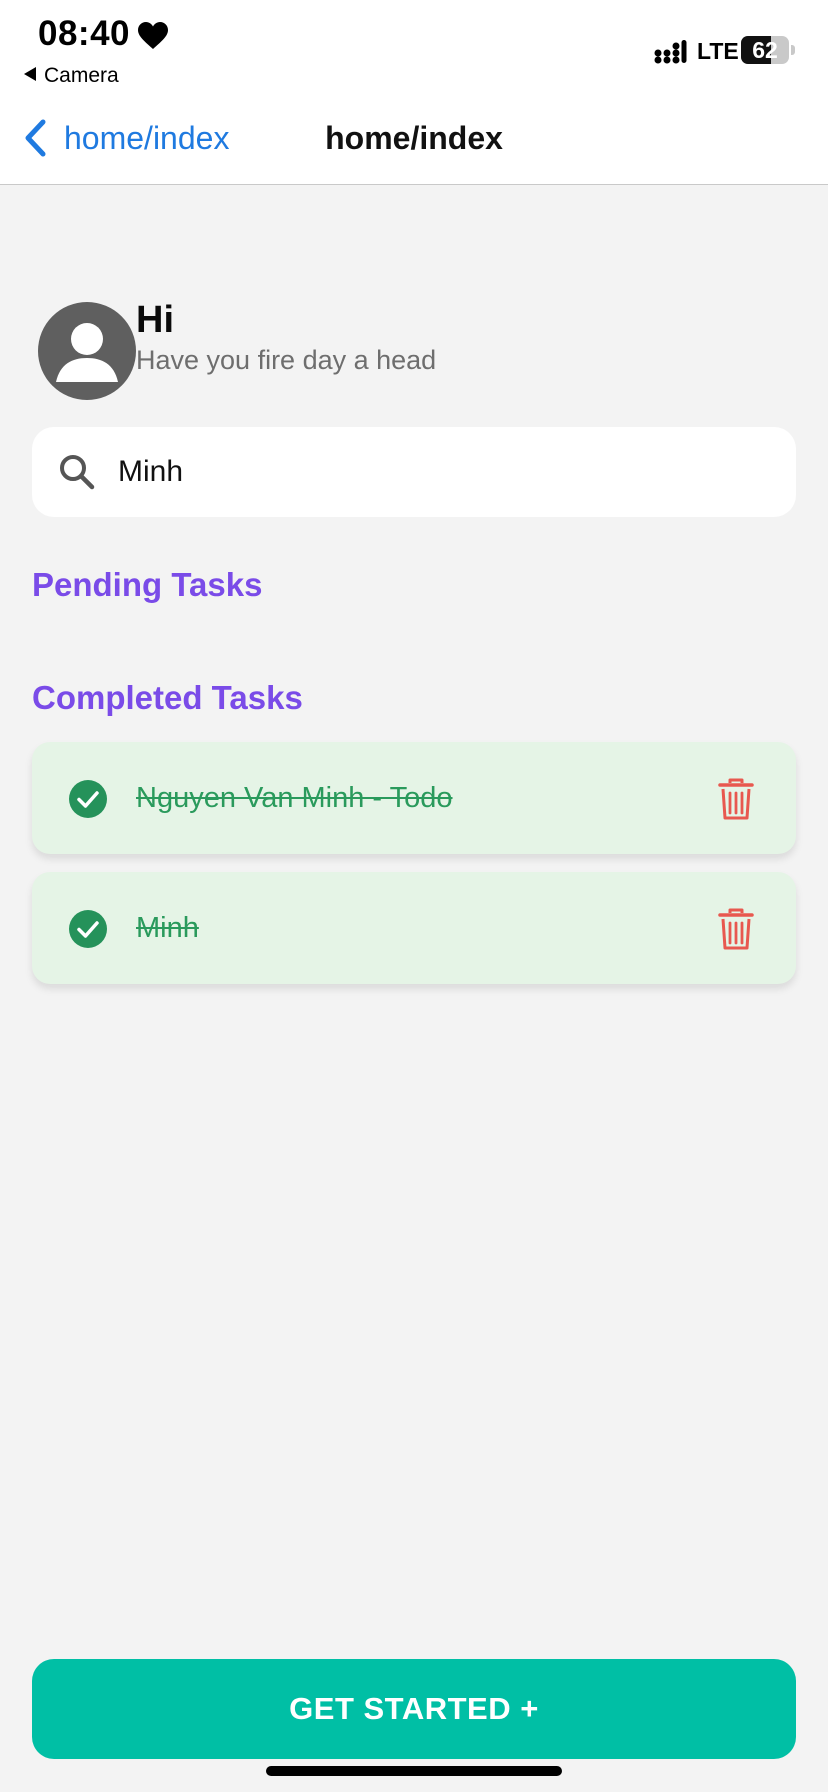 The height and width of the screenshot is (1792, 828). Describe the element at coordinates (414, 1771) in the screenshot. I see `home-indicator` at that location.